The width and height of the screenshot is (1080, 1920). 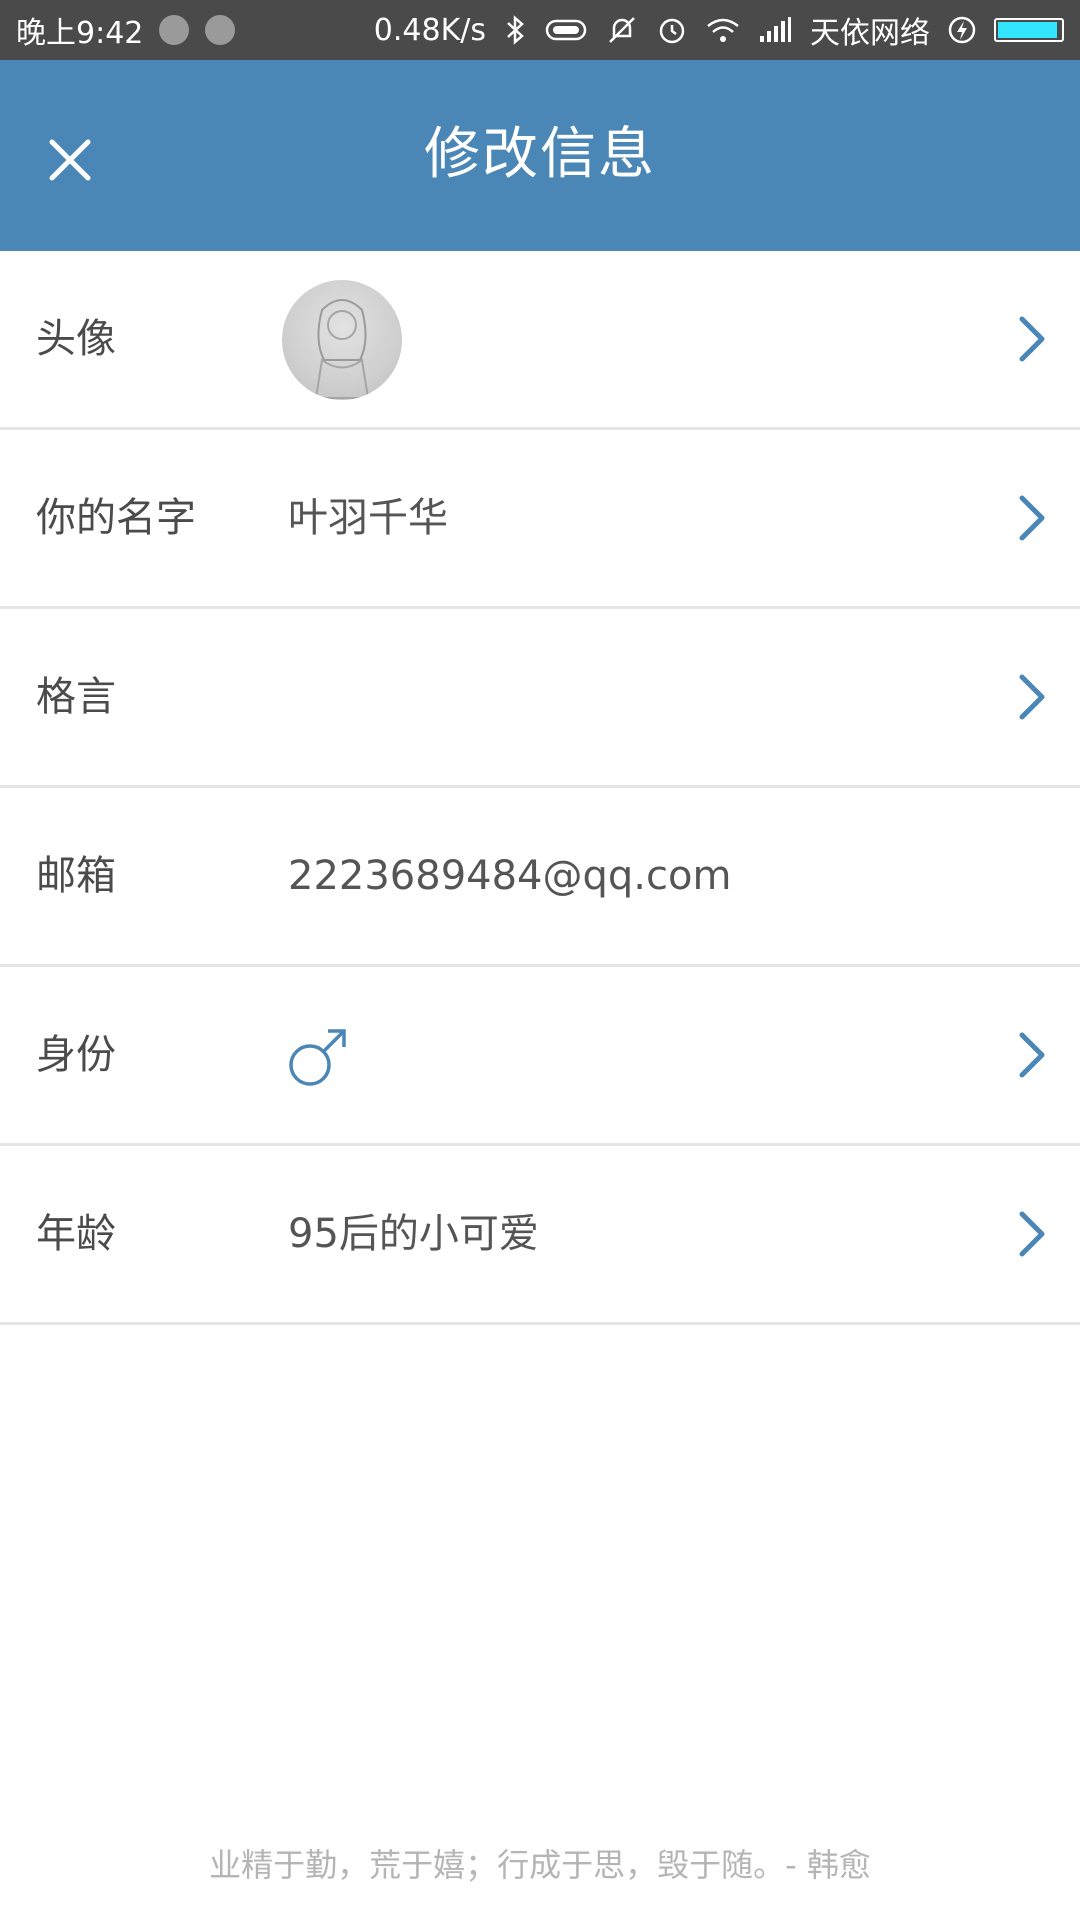 What do you see at coordinates (672, 30) in the screenshot?
I see `alarm-icon` at bounding box center [672, 30].